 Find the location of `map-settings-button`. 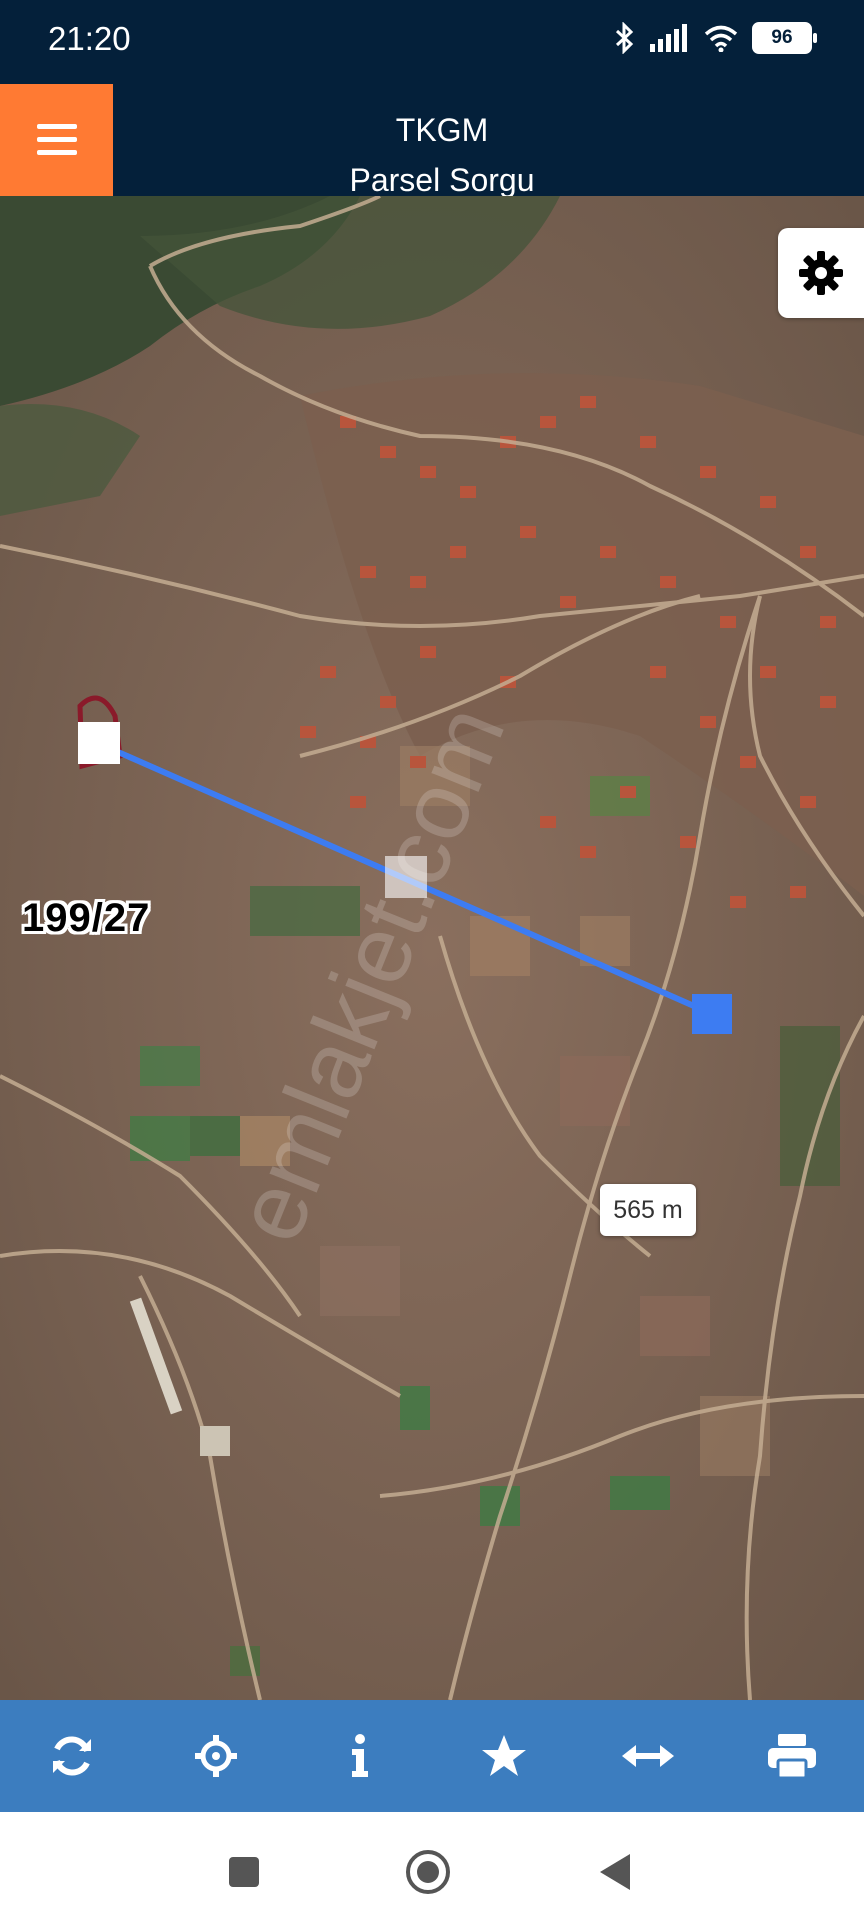

map-settings-button is located at coordinates (821, 273).